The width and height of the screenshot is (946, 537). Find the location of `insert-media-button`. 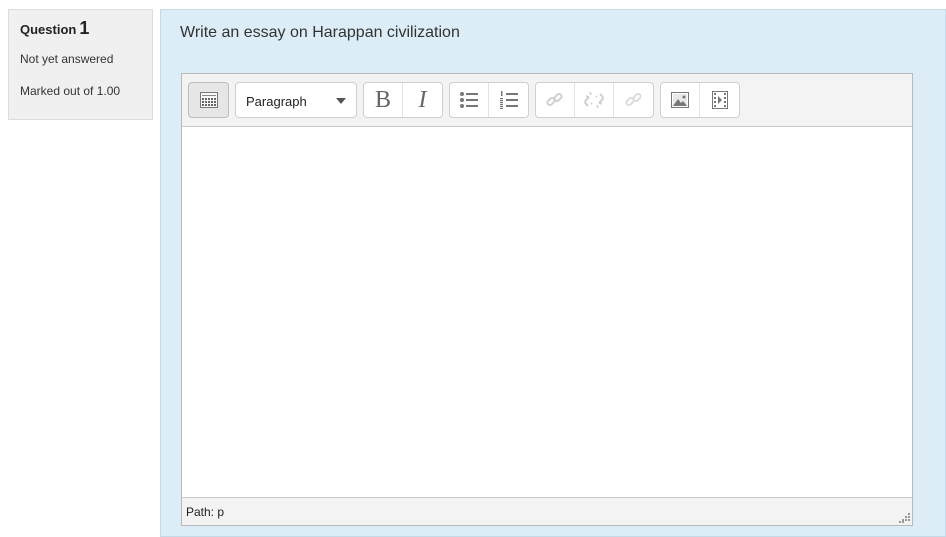

insert-media-button is located at coordinates (719, 100).